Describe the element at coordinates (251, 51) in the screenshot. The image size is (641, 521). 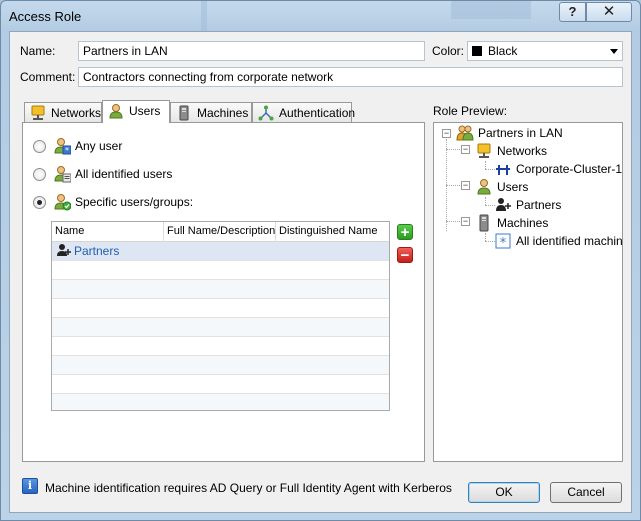
I see `name-input: Partners in LAN` at that location.